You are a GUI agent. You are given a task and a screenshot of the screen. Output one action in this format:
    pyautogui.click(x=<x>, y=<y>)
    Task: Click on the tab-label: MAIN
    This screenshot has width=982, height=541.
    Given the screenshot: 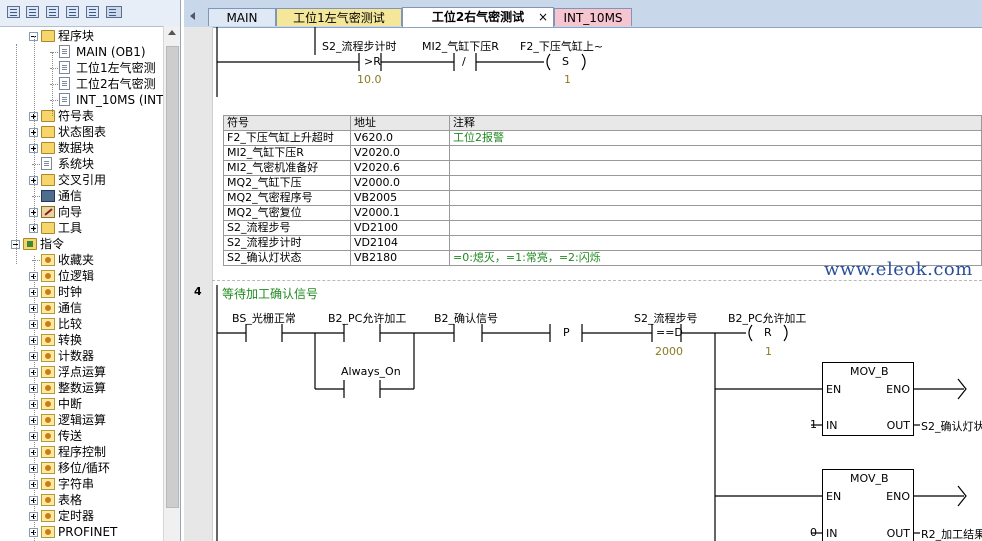 What is the action you would take?
    pyautogui.click(x=242, y=18)
    